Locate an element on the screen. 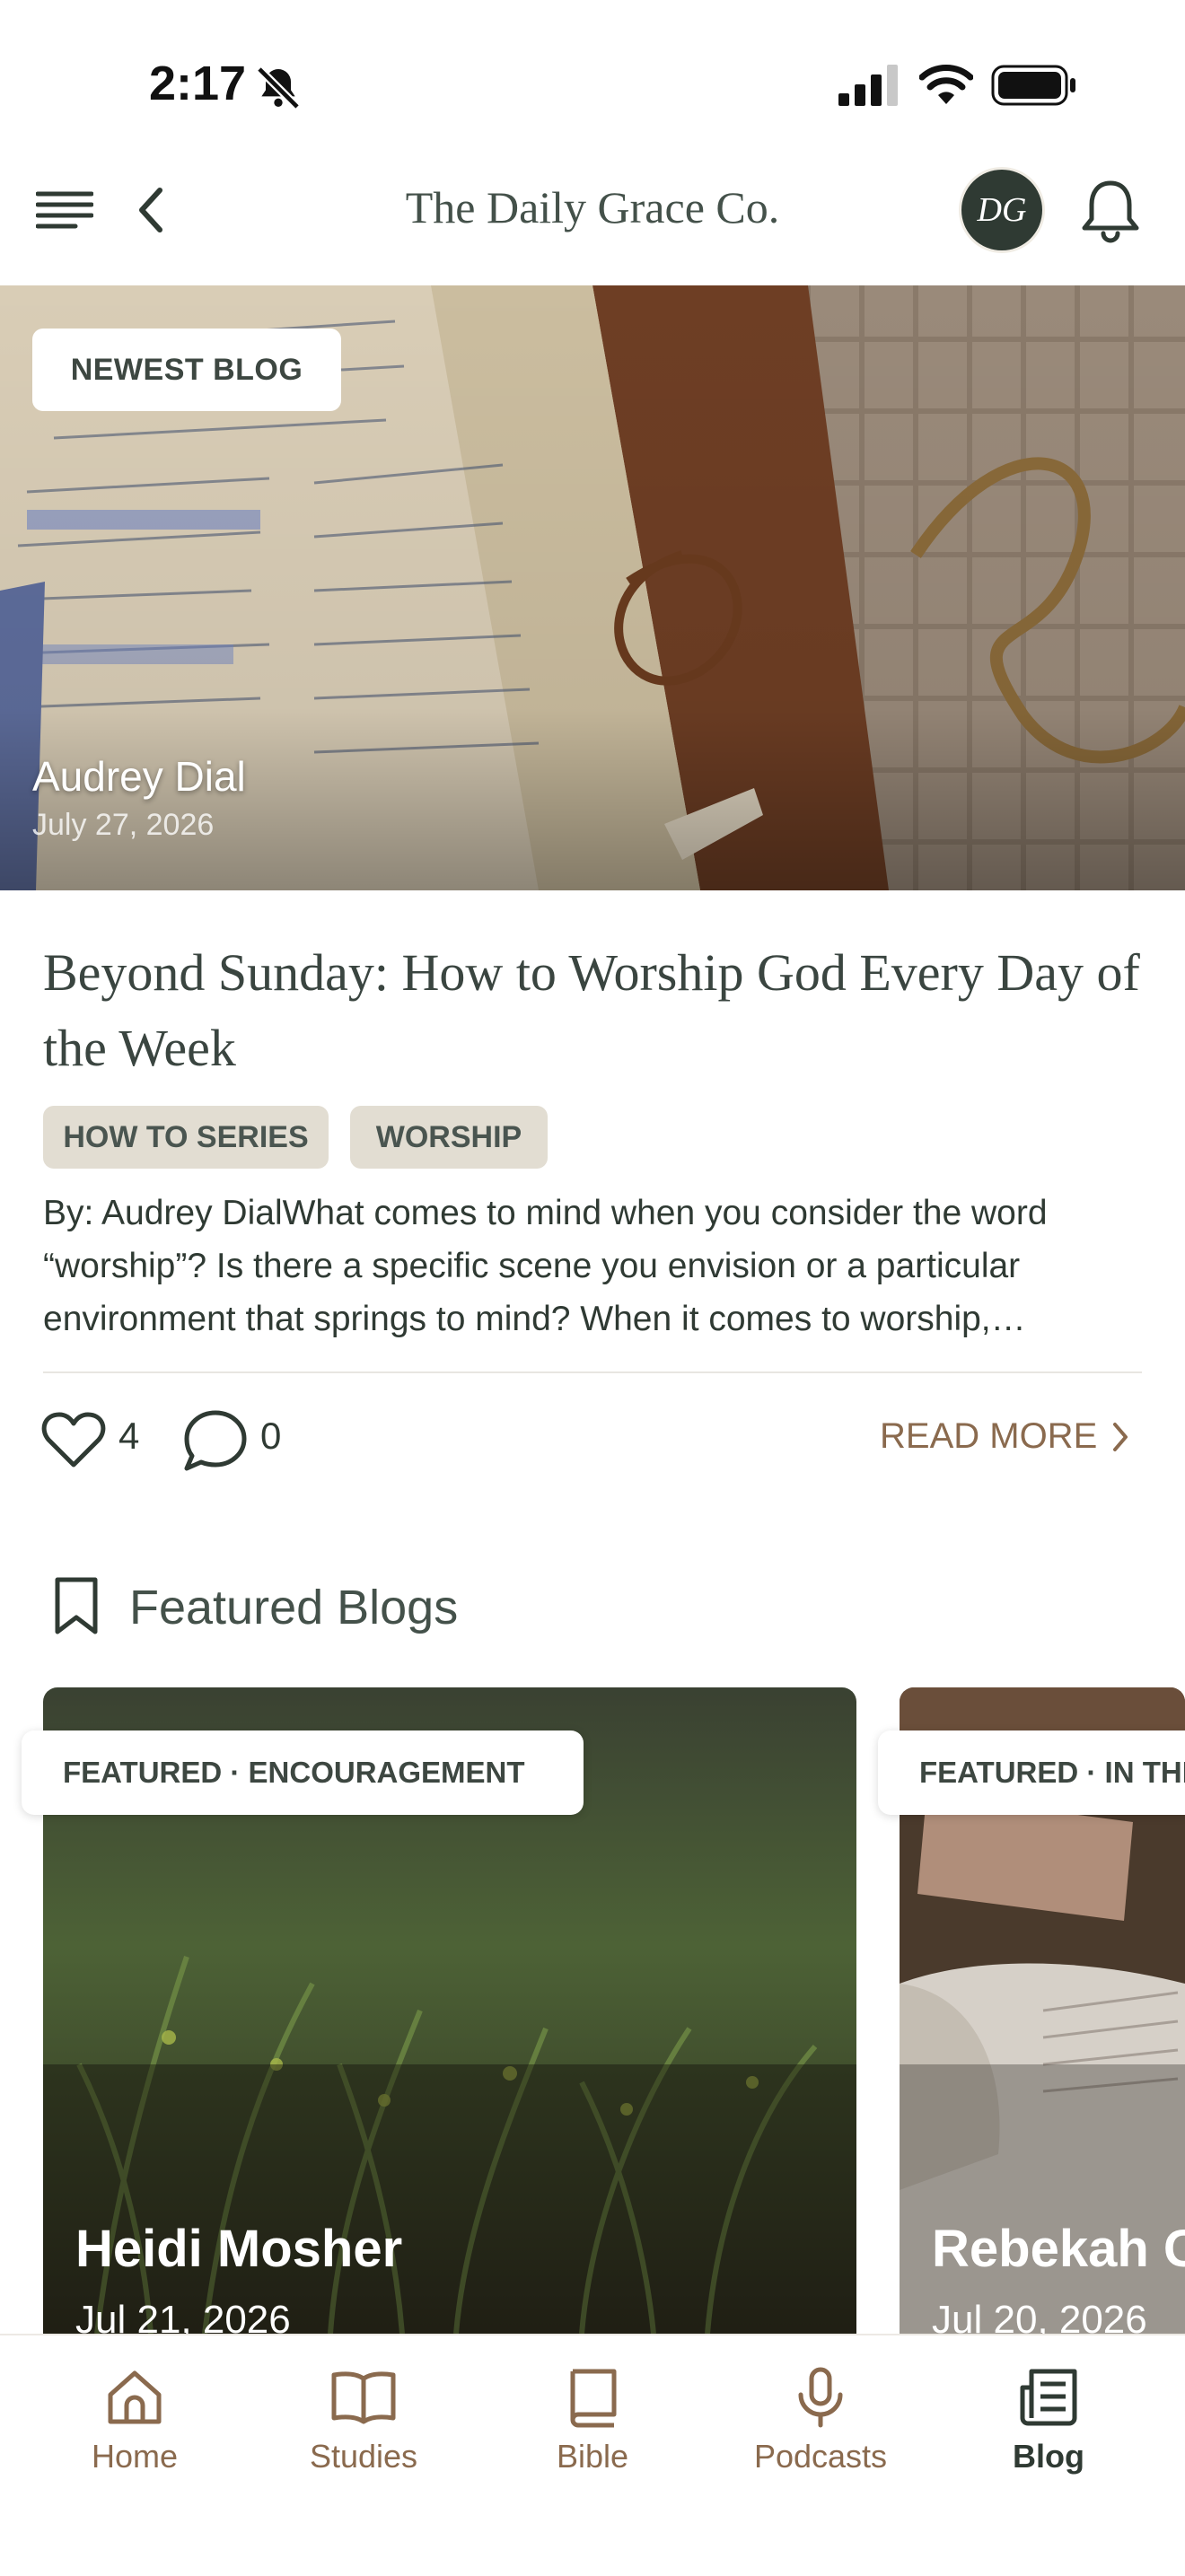  tag-how-to-series: HOW TO SERIES is located at coordinates (186, 1137).